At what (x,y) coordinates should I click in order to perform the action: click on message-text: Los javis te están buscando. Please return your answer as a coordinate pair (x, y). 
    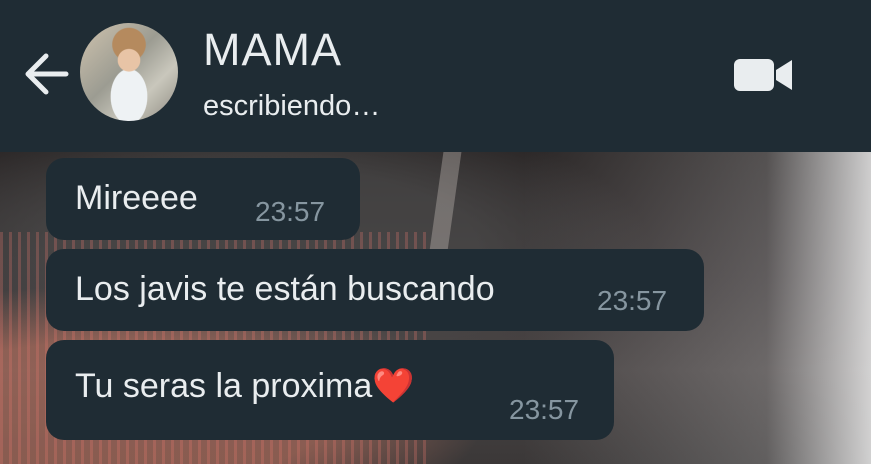
    Looking at the image, I should click on (285, 289).